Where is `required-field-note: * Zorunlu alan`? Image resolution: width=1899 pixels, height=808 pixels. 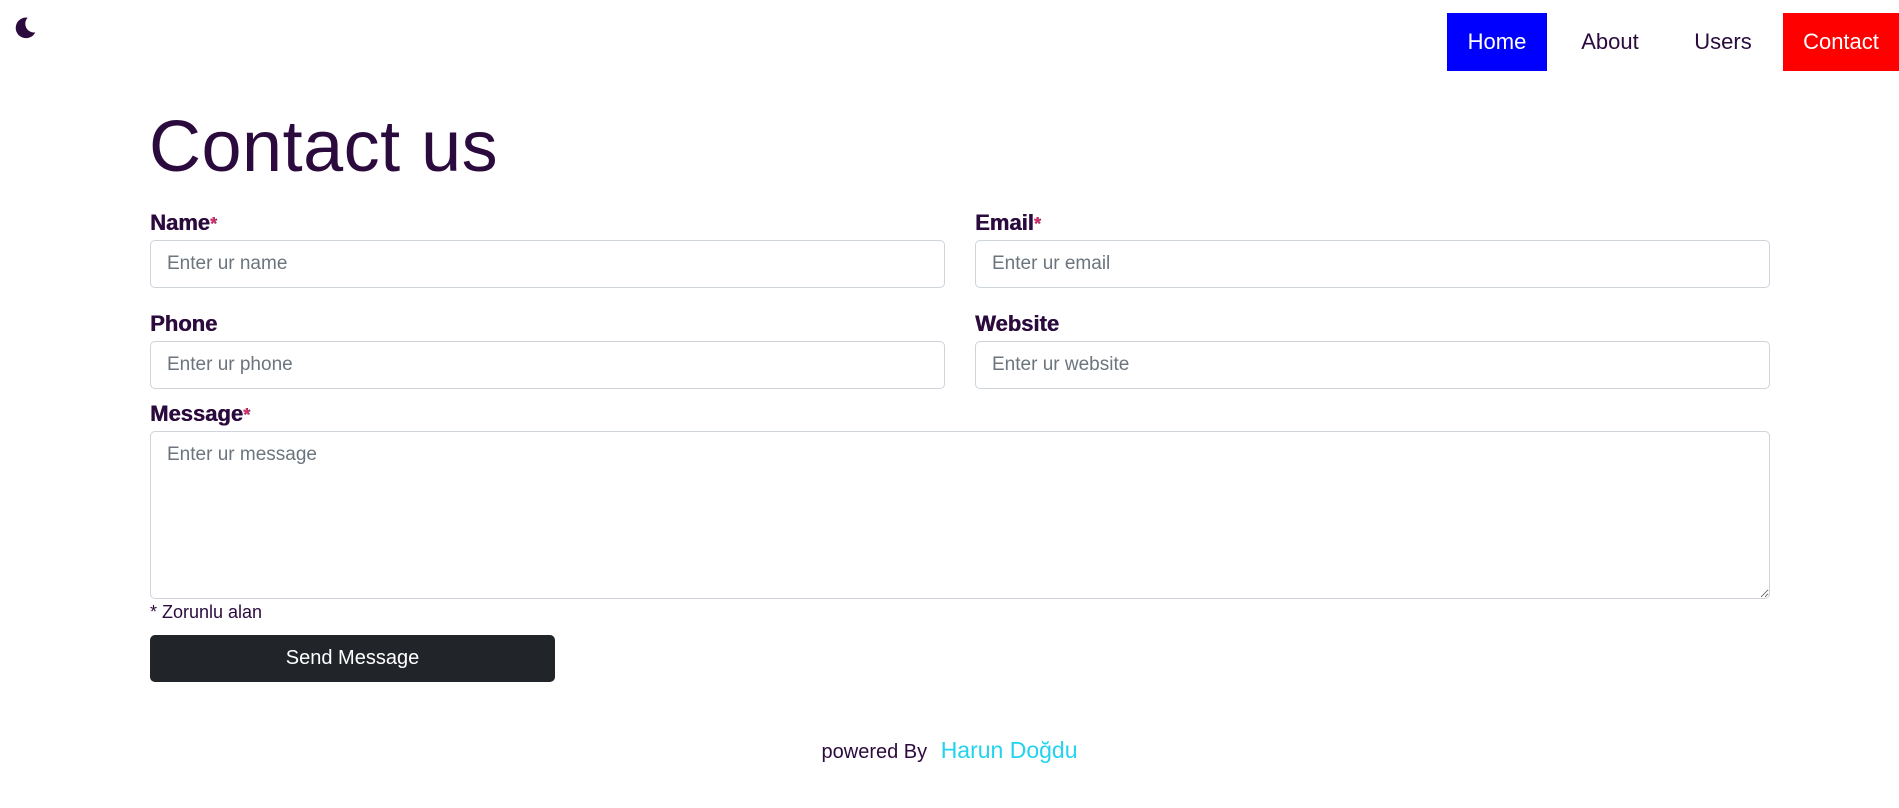
required-field-note: * Zorunlu alan is located at coordinates (206, 612).